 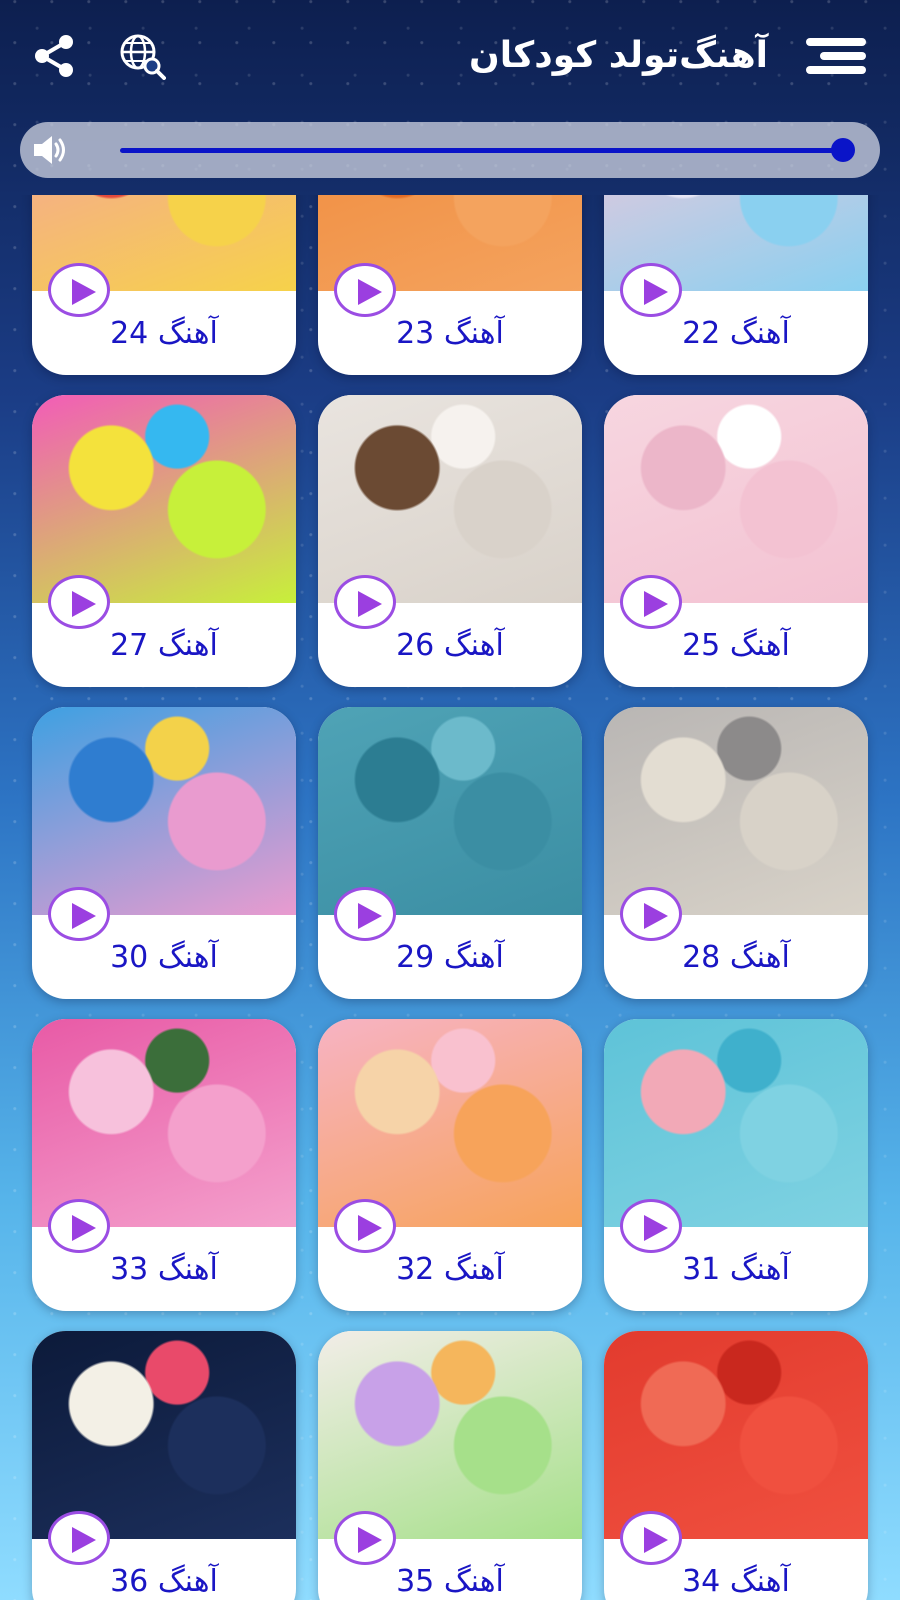 What do you see at coordinates (450, 333) in the screenshot?
I see `song-label: آهنگ 23` at bounding box center [450, 333].